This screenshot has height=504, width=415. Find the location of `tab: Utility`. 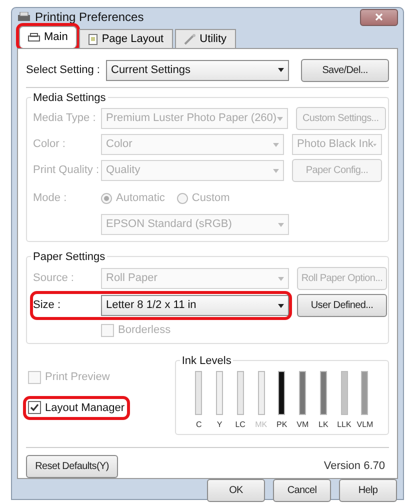

tab: Utility is located at coordinates (205, 38).